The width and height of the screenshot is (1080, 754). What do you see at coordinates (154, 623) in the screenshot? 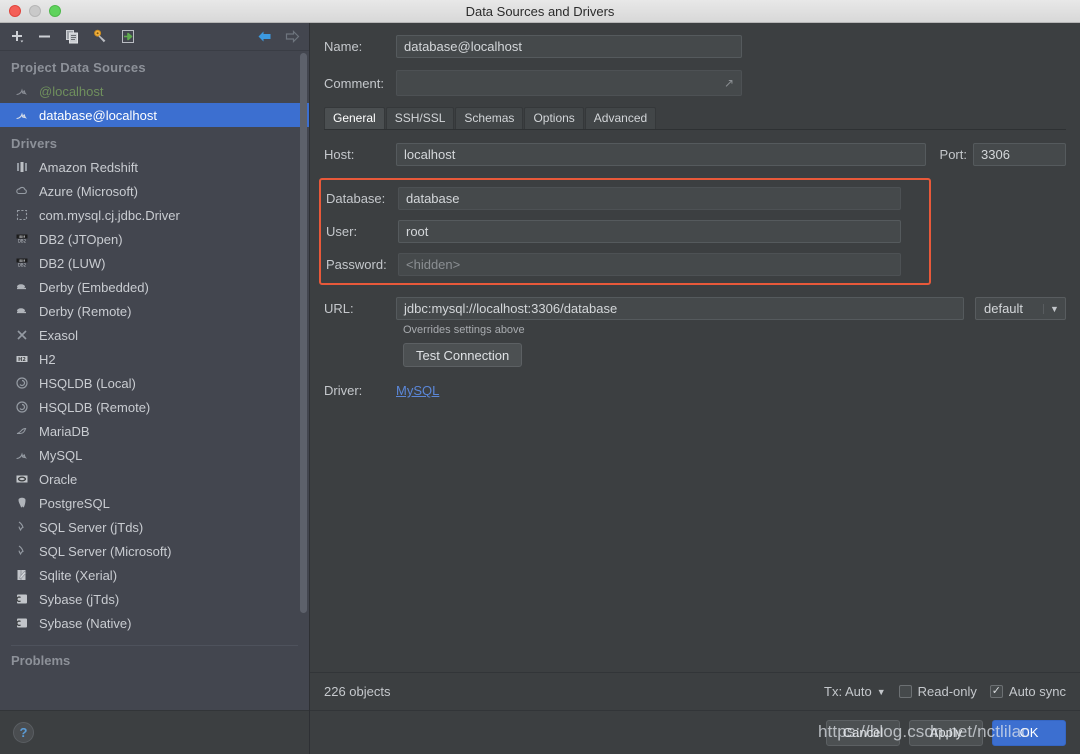
I see `driver-item-sybase-native: Sybase (Native)` at bounding box center [154, 623].